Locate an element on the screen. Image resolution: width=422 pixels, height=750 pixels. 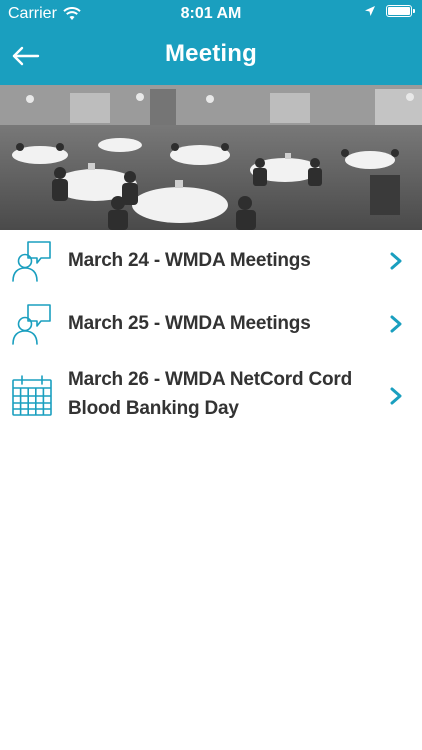
page-title: Meeting is located at coordinates (211, 53).